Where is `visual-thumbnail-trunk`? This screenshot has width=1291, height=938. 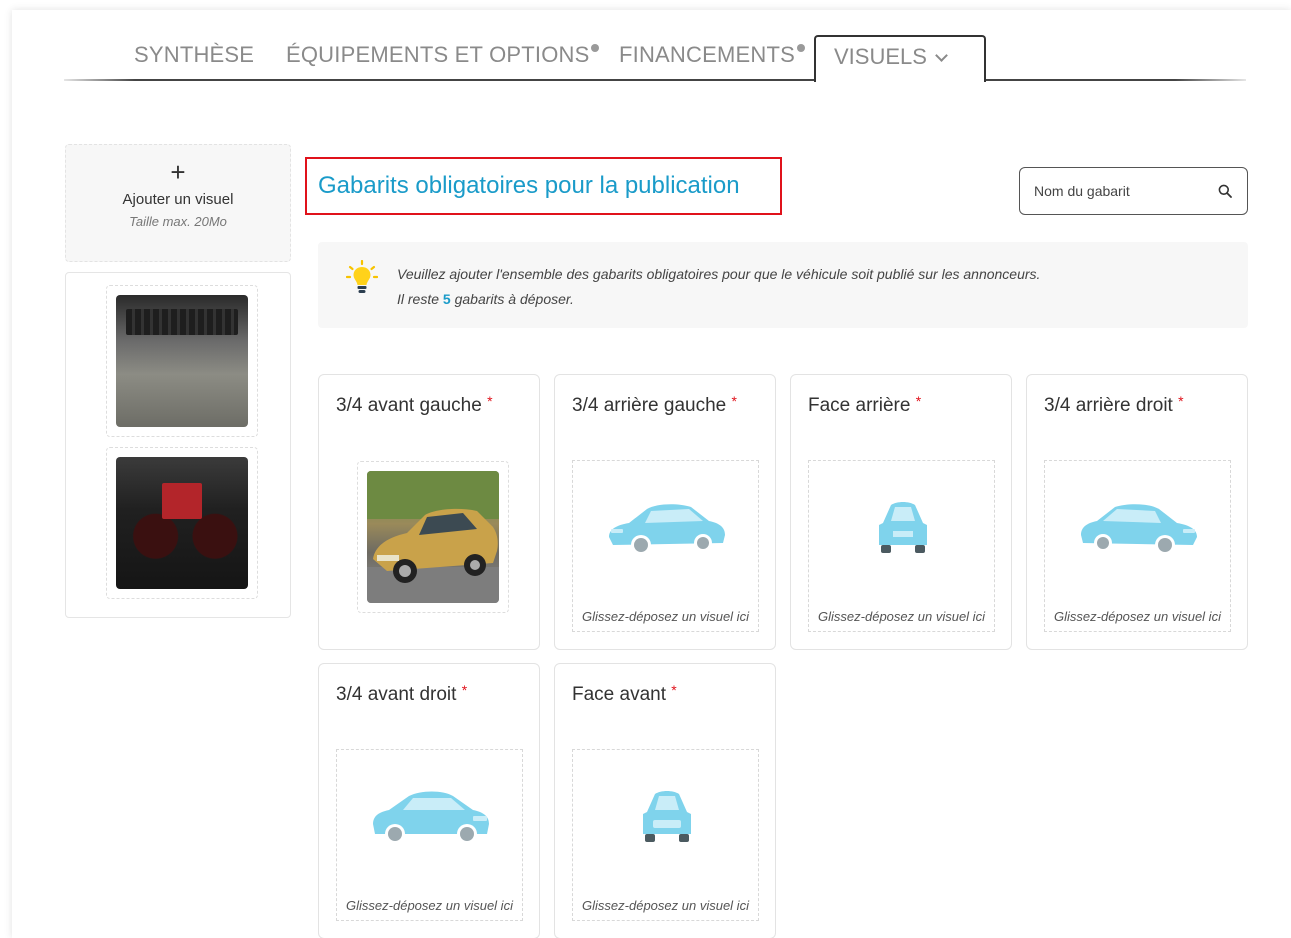
visual-thumbnail-trunk is located at coordinates (182, 361).